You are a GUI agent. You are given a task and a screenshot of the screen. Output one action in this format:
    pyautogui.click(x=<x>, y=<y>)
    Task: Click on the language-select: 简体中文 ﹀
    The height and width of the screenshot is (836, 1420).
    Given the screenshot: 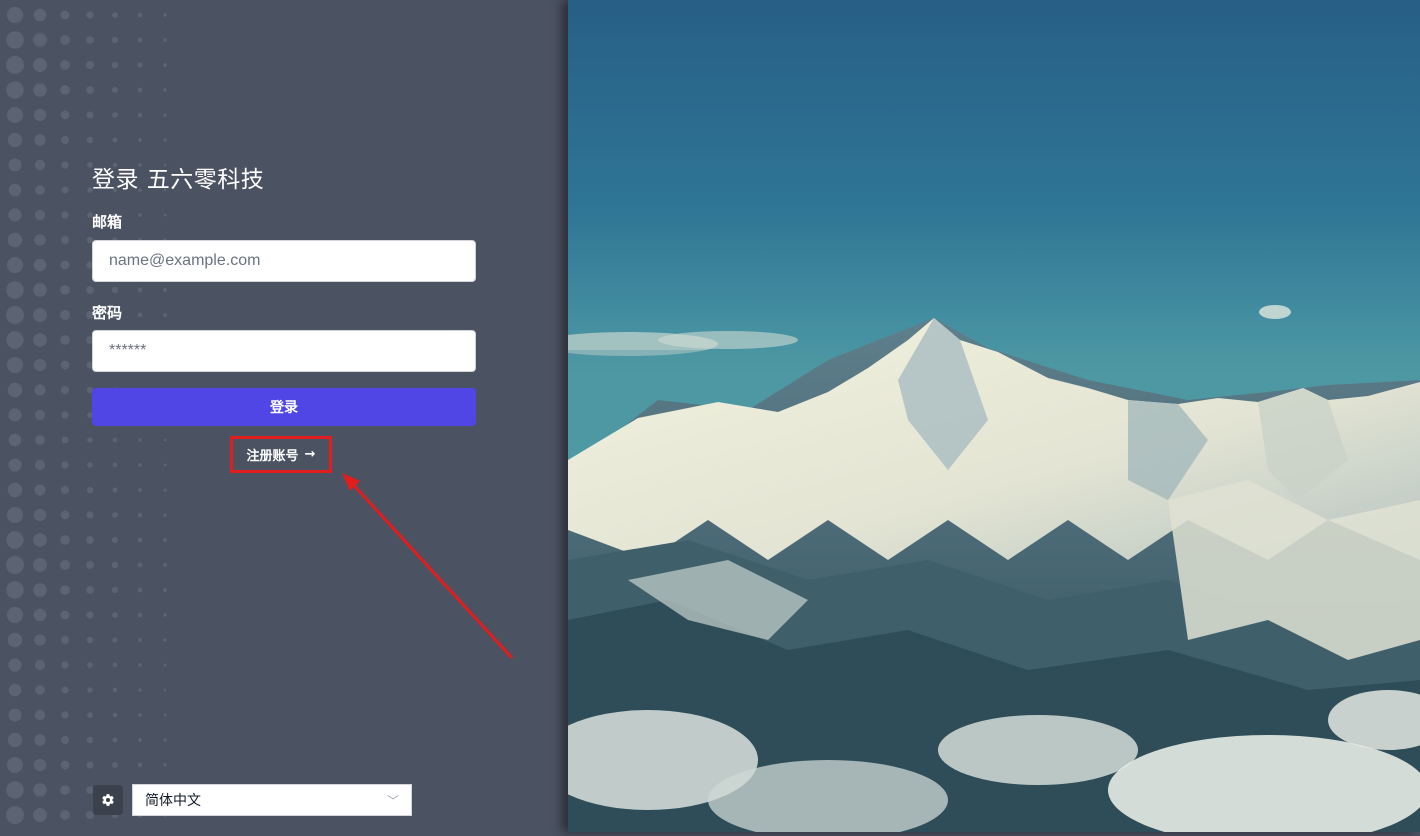 What is the action you would take?
    pyautogui.click(x=272, y=800)
    